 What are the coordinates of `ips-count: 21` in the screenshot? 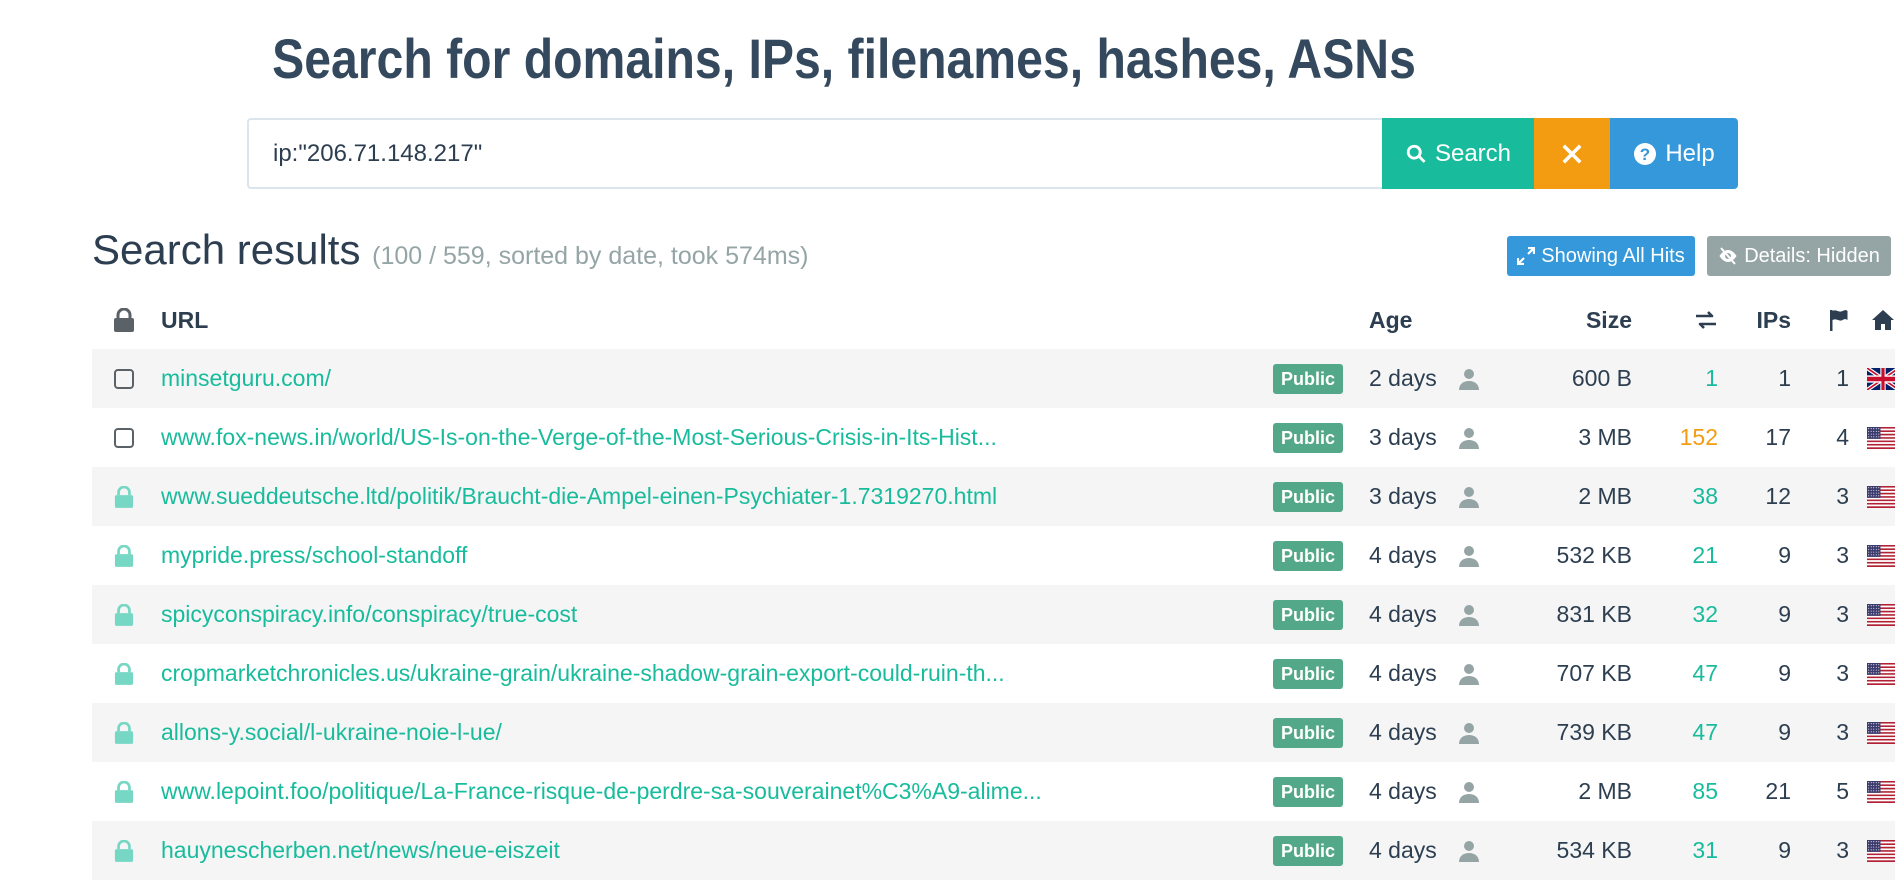 It's located at (1778, 791).